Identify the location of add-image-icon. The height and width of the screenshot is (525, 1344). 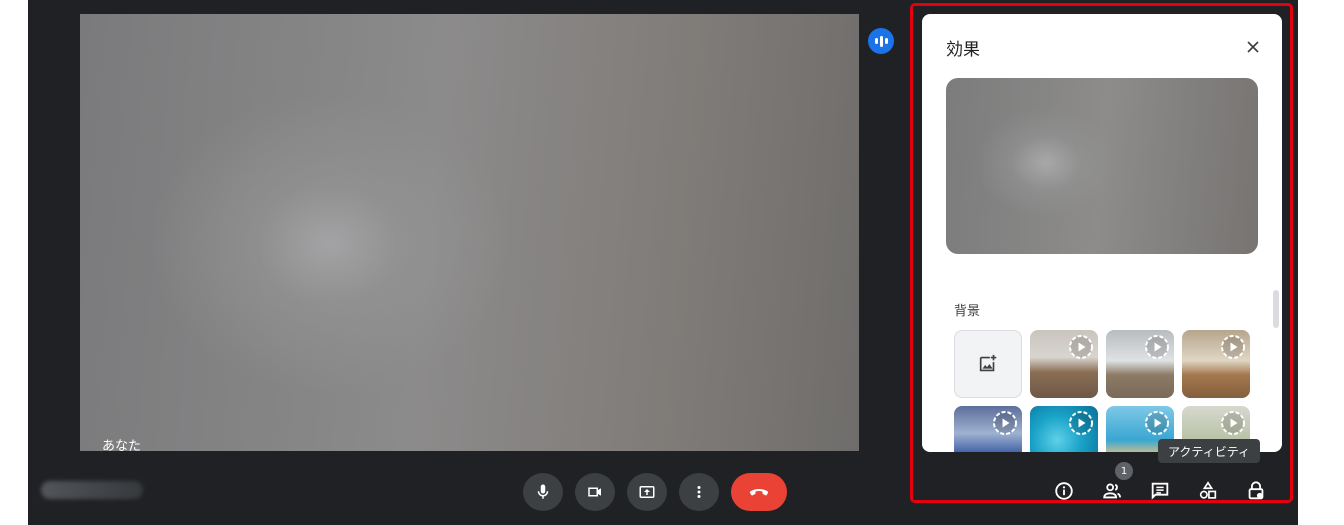
(988, 363).